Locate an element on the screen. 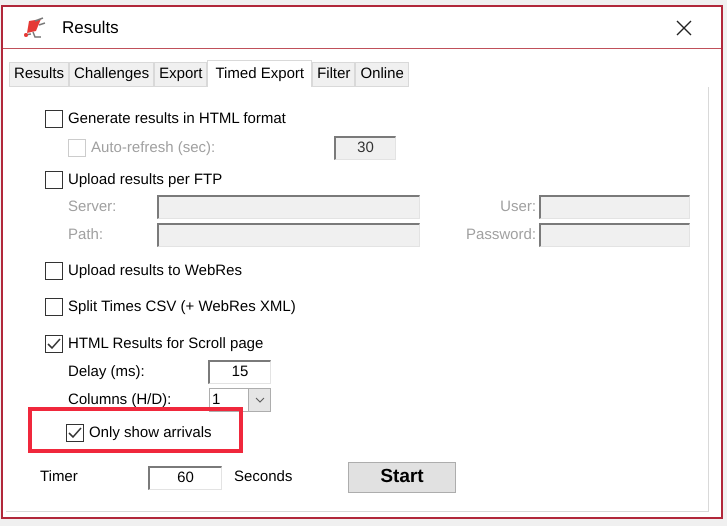  window-title: Results is located at coordinates (90, 27).